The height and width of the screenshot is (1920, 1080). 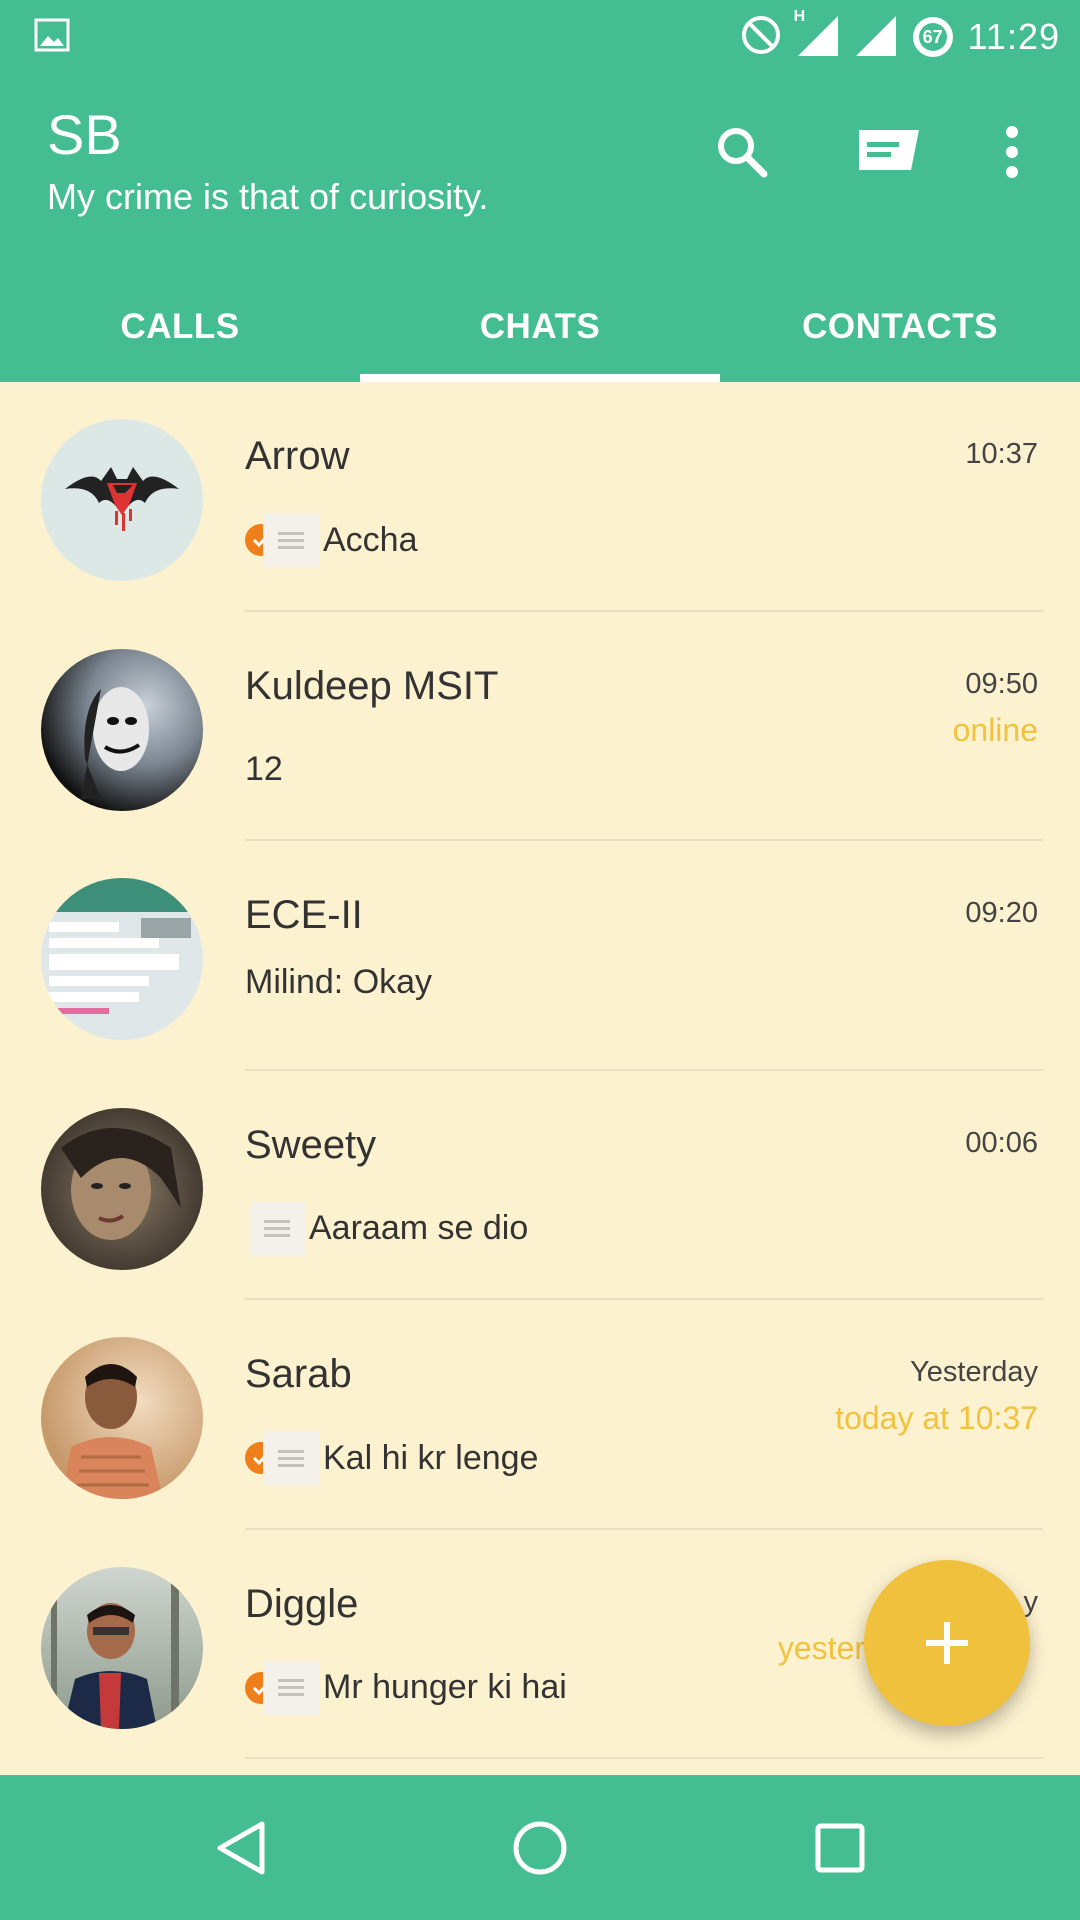 I want to click on home-button, so click(x=540, y=1848).